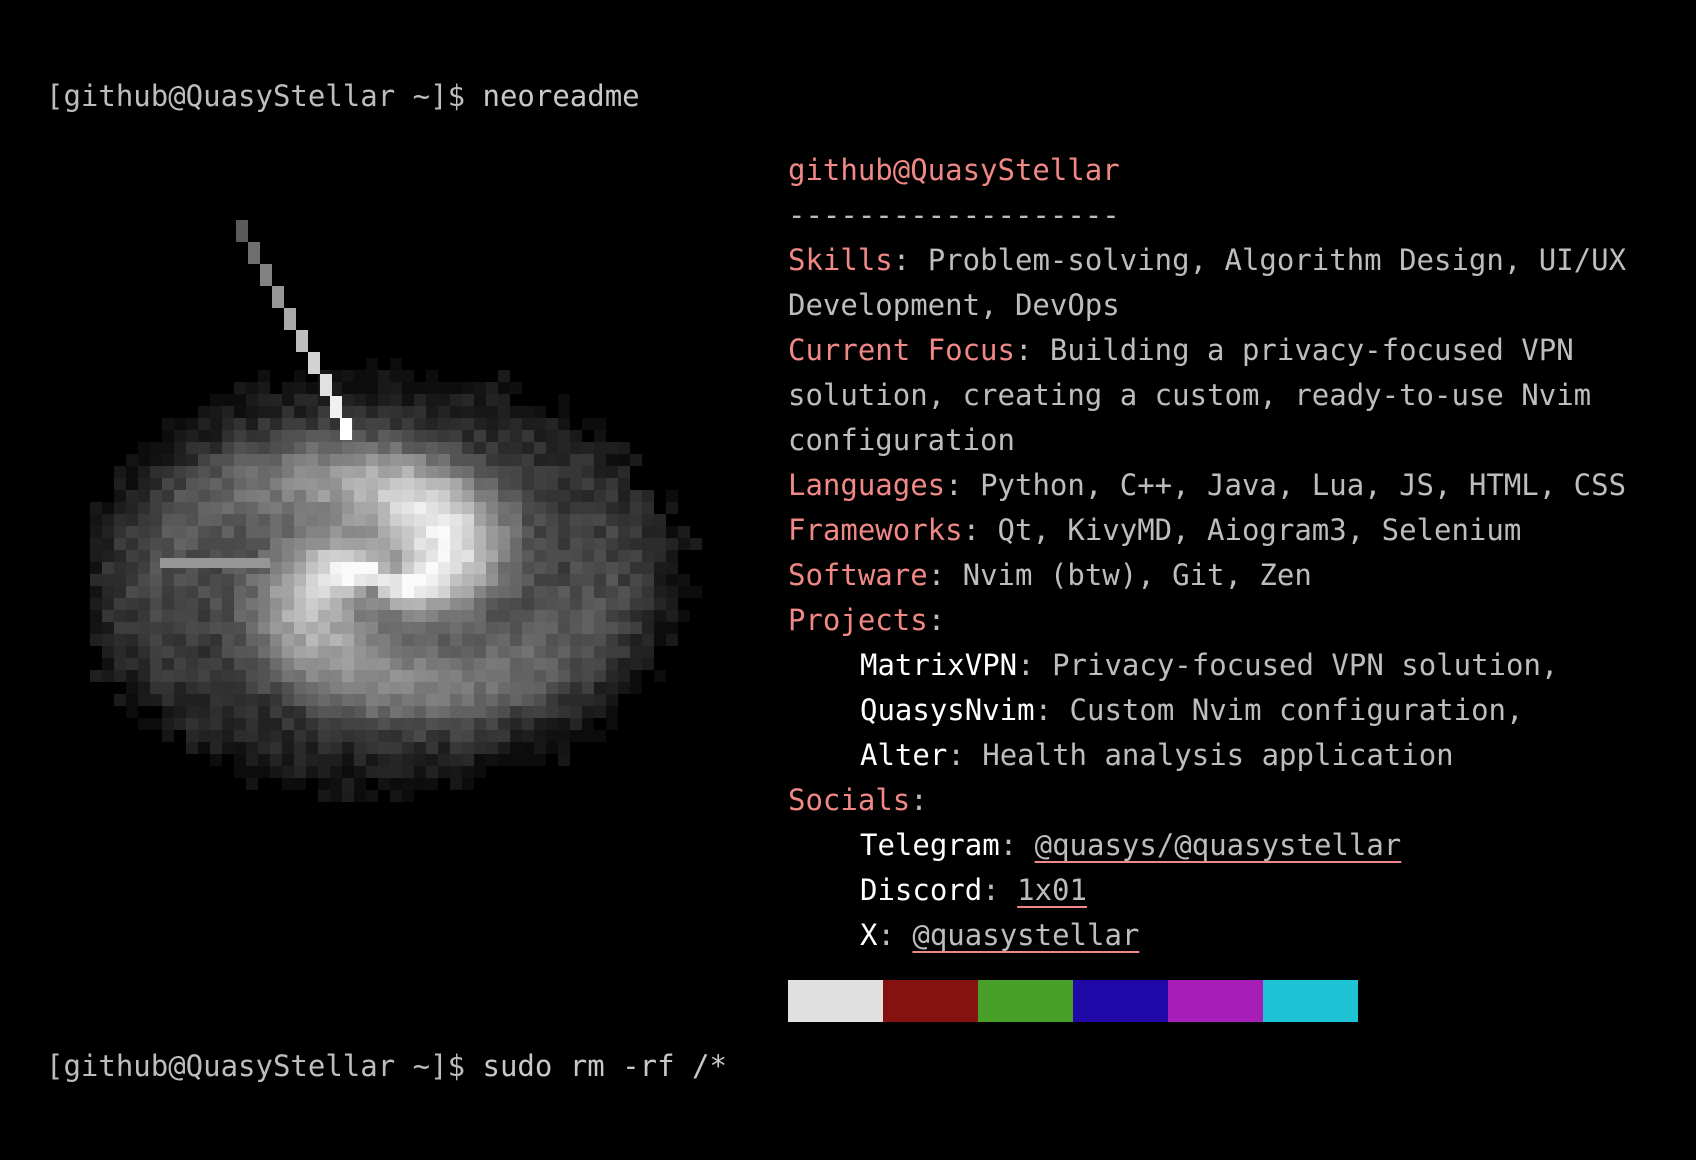  I want to click on field-key: Socials, so click(849, 800).